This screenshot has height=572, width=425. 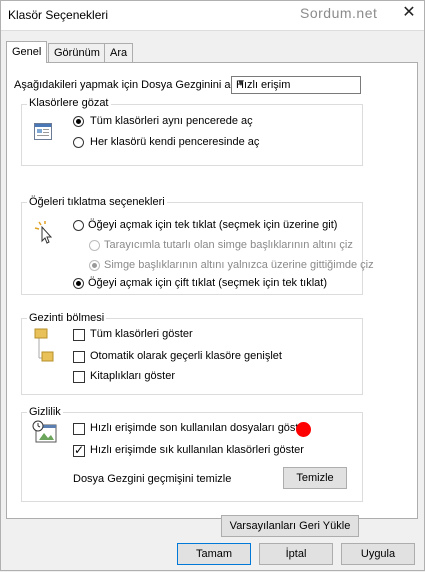 What do you see at coordinates (119, 52) in the screenshot?
I see `tab-ara: Ara` at bounding box center [119, 52].